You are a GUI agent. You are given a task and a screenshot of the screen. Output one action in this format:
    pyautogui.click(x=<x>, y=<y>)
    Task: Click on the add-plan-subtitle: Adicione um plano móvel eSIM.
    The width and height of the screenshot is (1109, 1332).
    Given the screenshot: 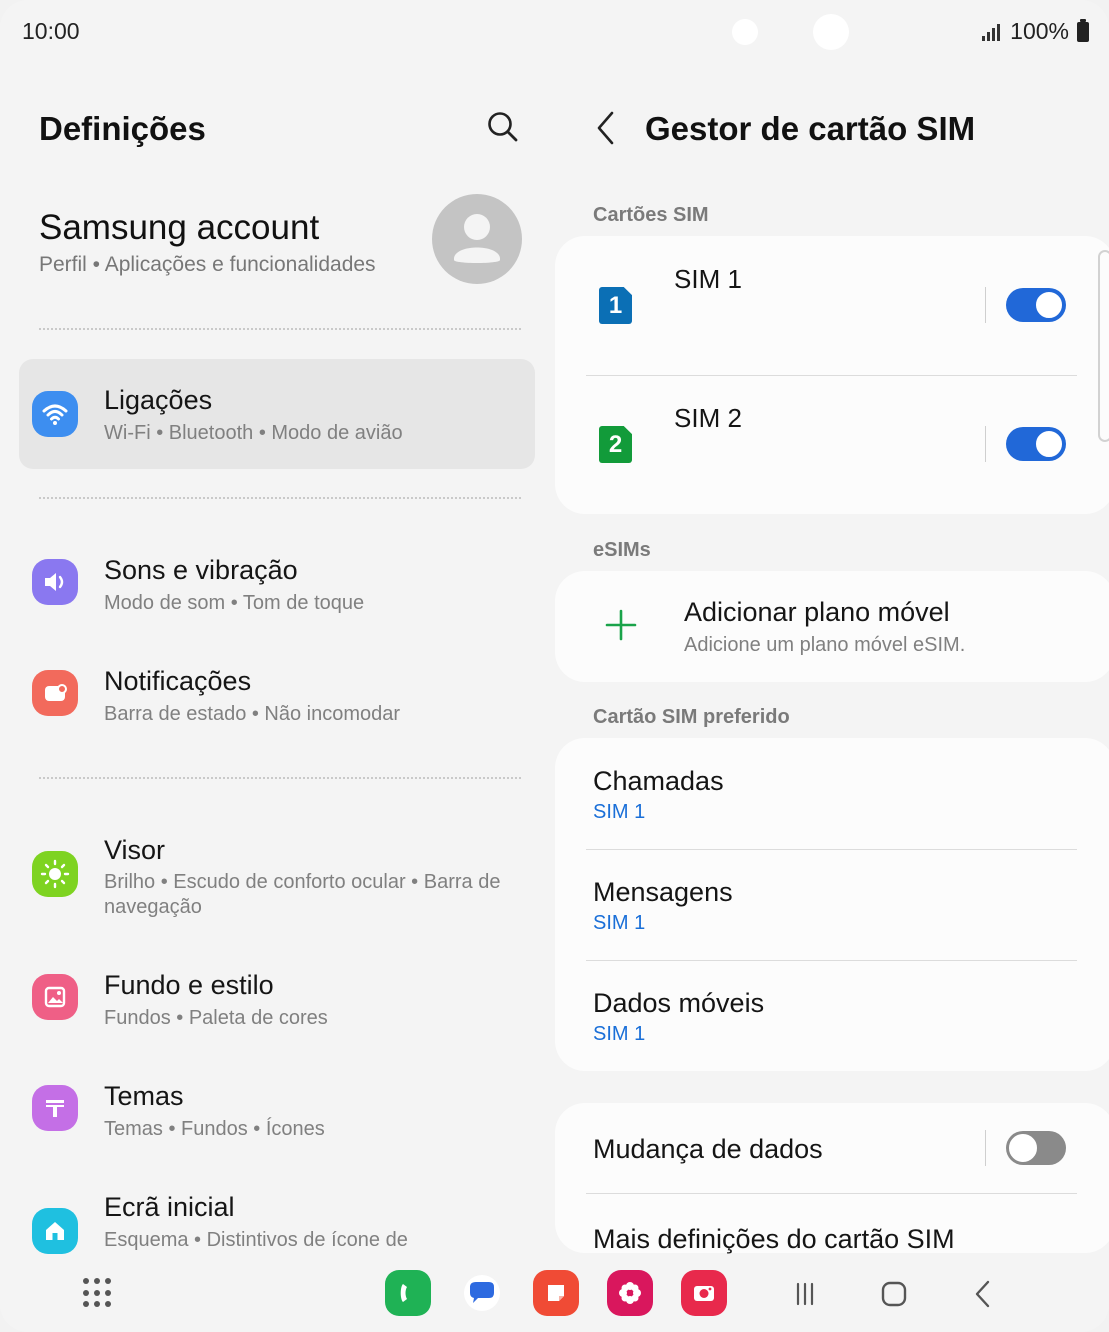 What is the action you would take?
    pyautogui.click(x=825, y=645)
    